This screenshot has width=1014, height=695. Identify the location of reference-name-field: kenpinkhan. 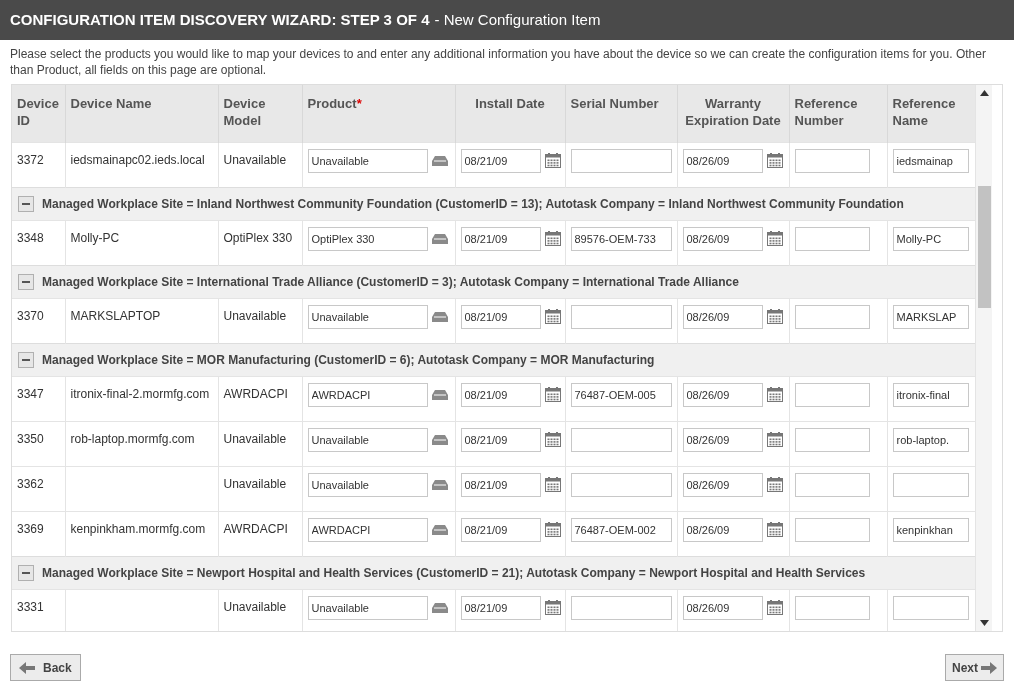
(930, 529).